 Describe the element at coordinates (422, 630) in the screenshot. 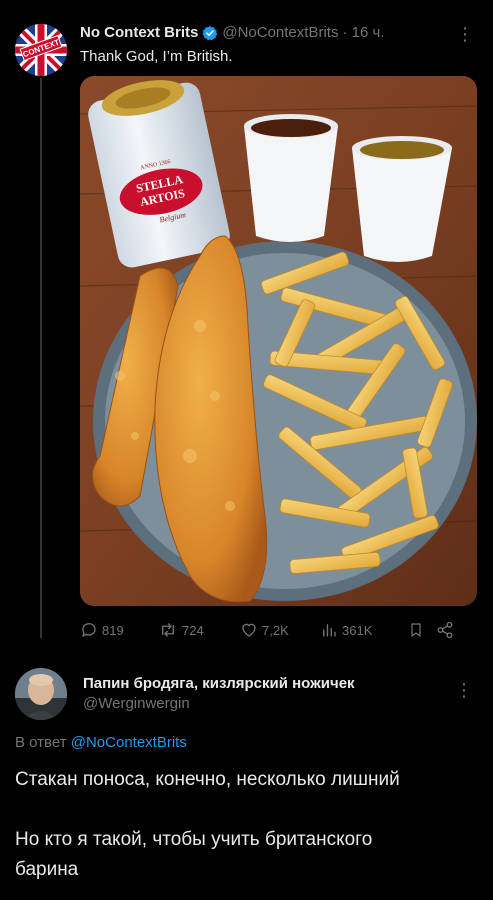

I see `bookmark-button` at that location.